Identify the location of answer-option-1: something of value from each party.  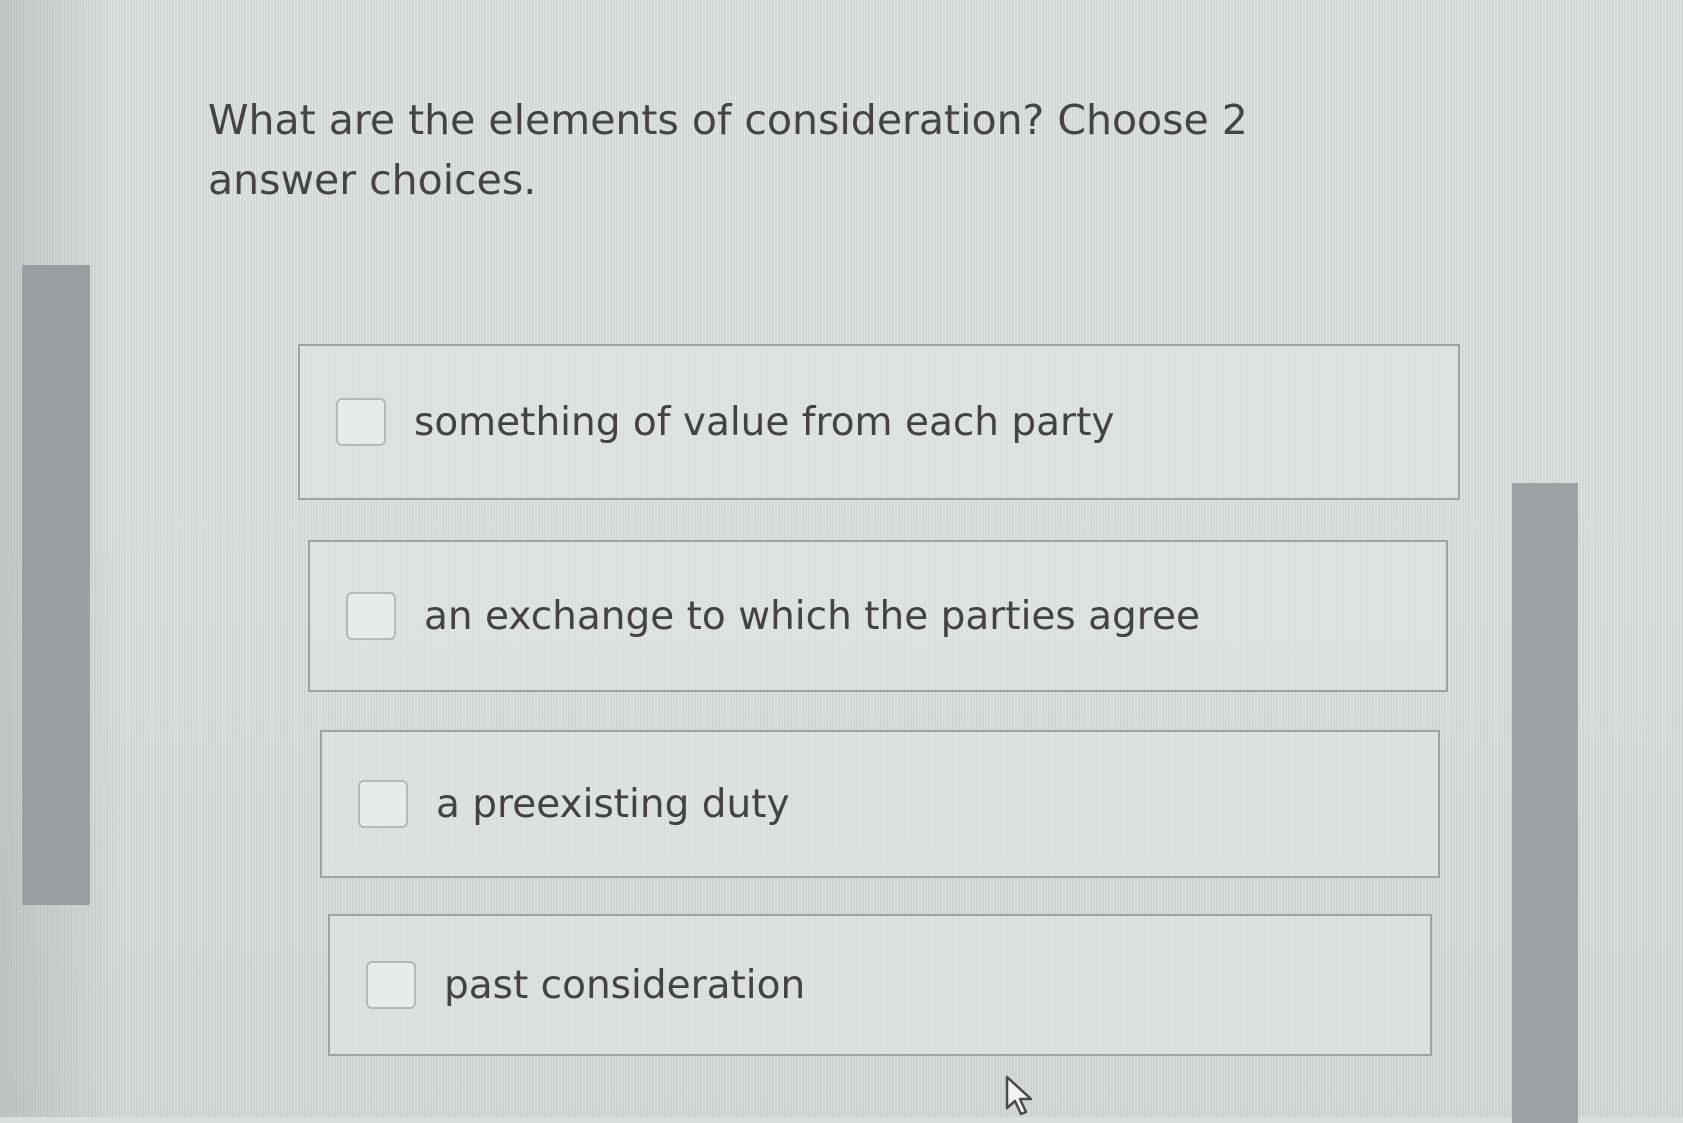
(879, 422).